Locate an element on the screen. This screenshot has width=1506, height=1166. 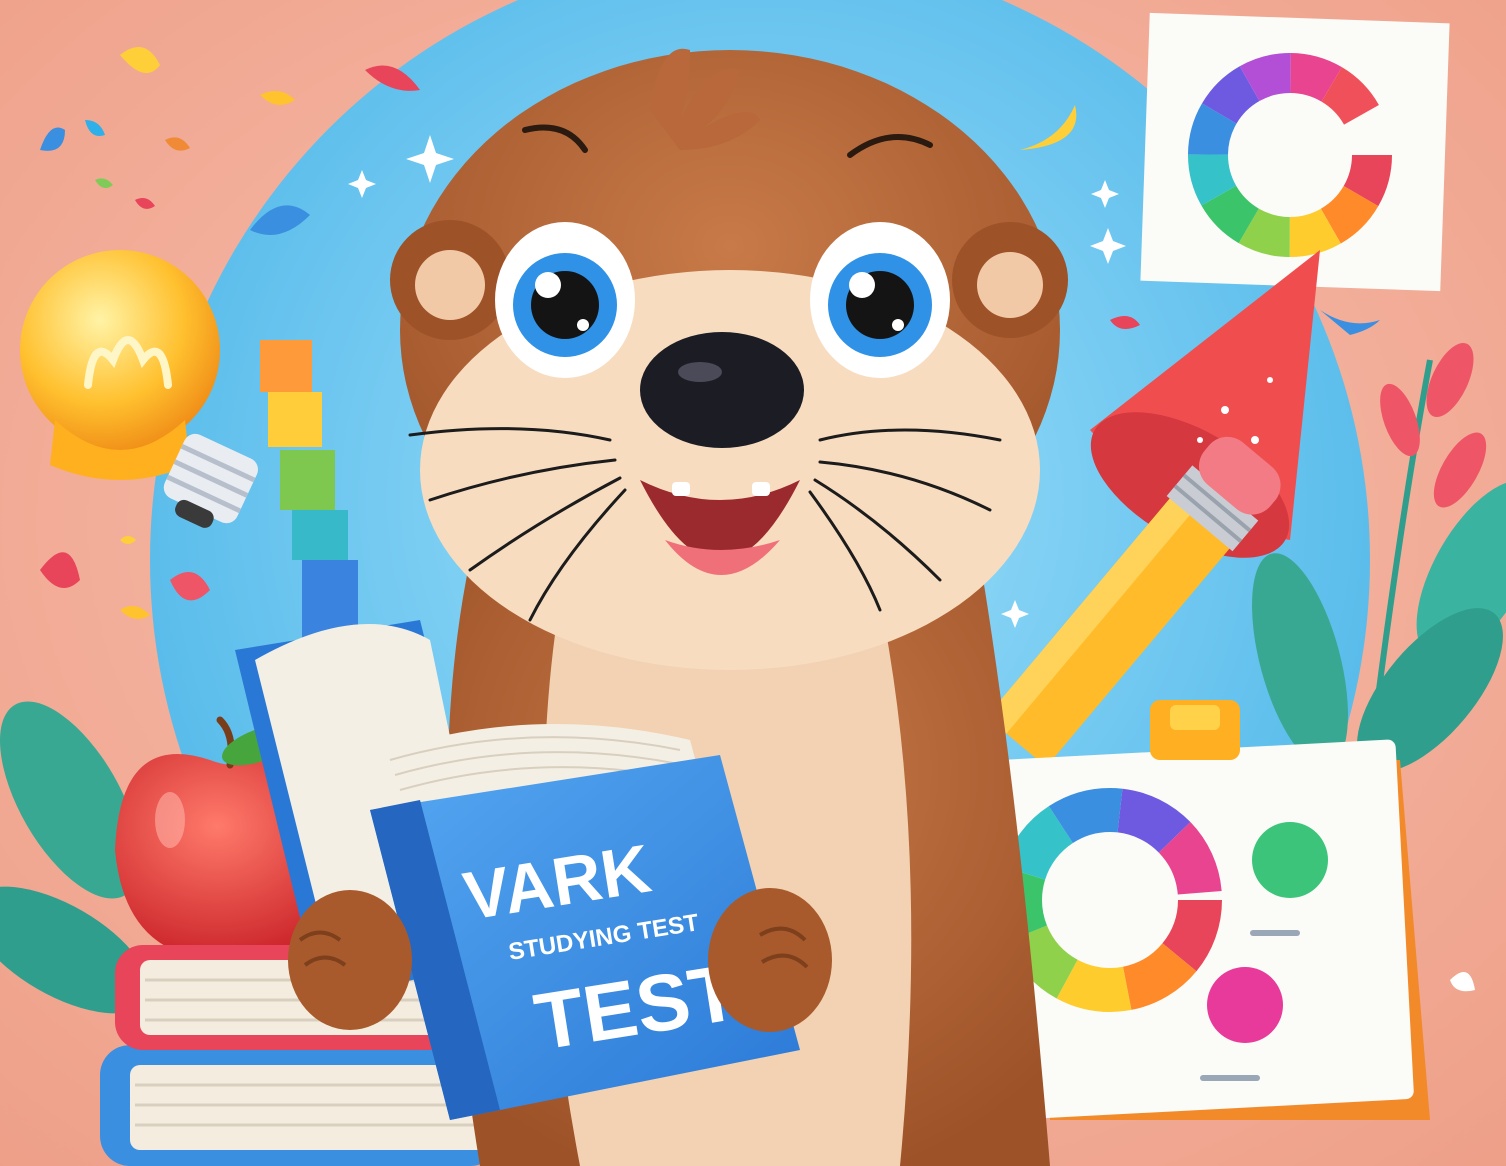
color-wheel-card is located at coordinates (1295, 152).